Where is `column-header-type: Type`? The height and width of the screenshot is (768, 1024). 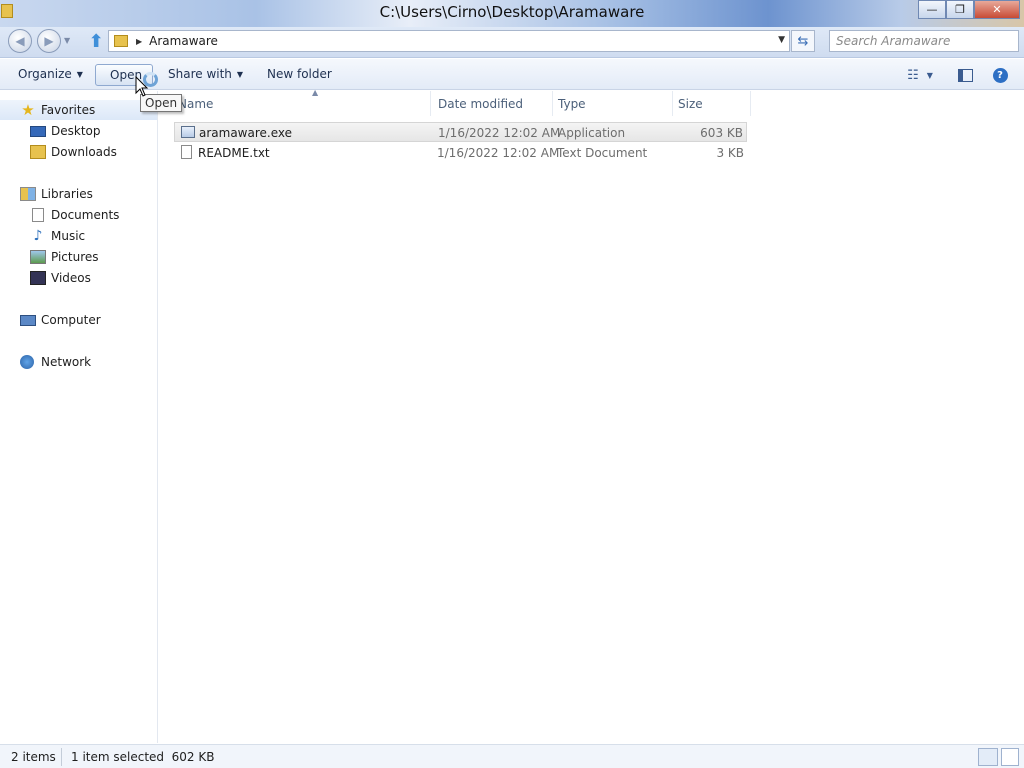
column-header-type: Type is located at coordinates (613, 103).